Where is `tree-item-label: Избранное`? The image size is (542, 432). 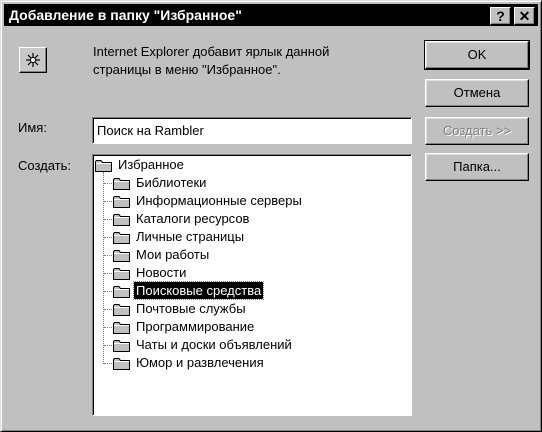
tree-item-label: Избранное is located at coordinates (151, 164).